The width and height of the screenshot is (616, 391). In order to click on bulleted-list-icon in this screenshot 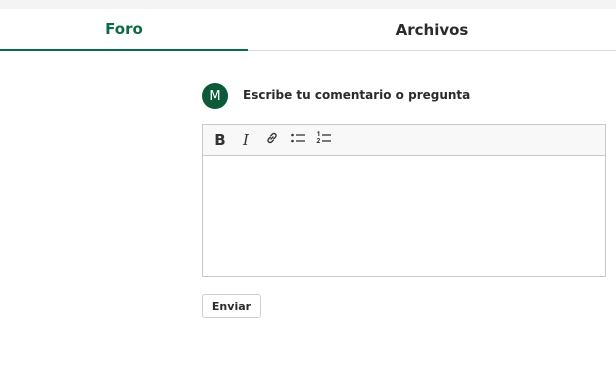, I will do `click(298, 140)`.